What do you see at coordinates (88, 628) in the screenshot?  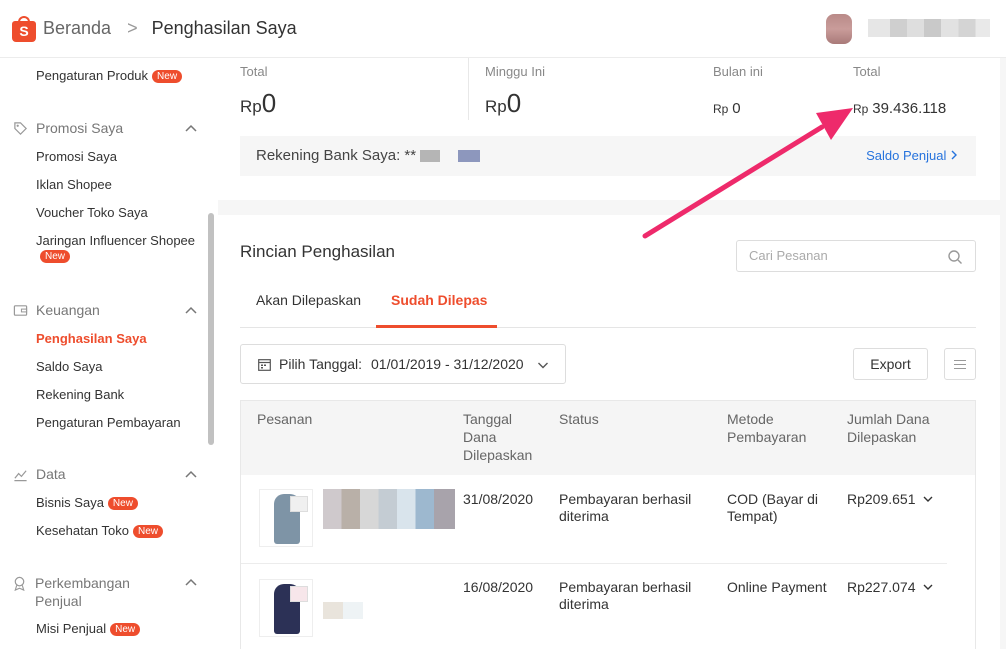 I see `sidebar-item-misi-penjual: Misi Penjual New` at bounding box center [88, 628].